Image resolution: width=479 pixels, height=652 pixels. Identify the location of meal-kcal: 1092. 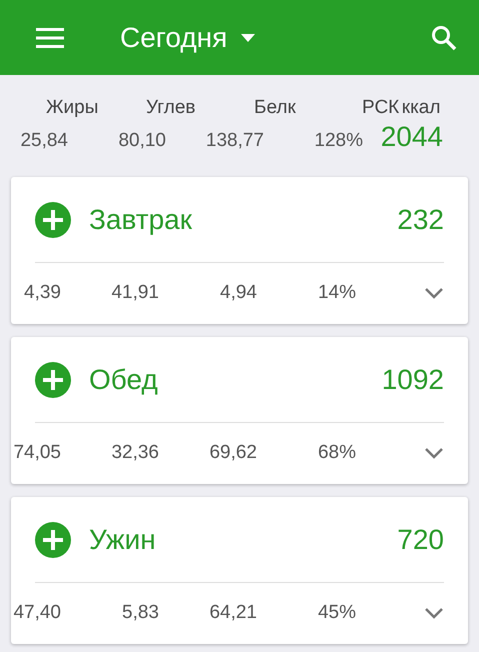
(413, 380).